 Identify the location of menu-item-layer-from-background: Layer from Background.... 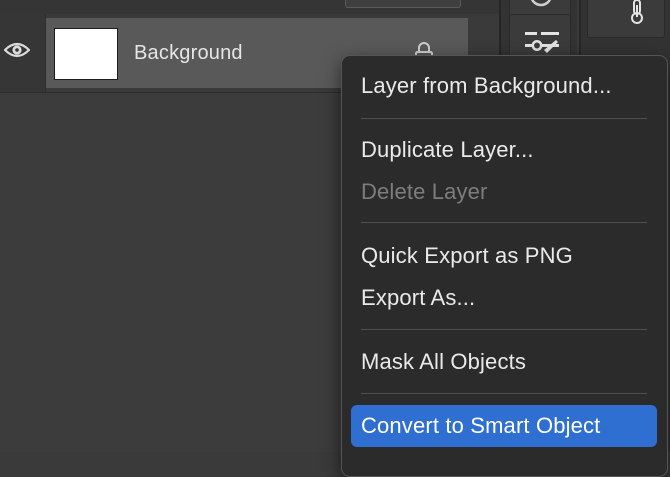
(486, 86).